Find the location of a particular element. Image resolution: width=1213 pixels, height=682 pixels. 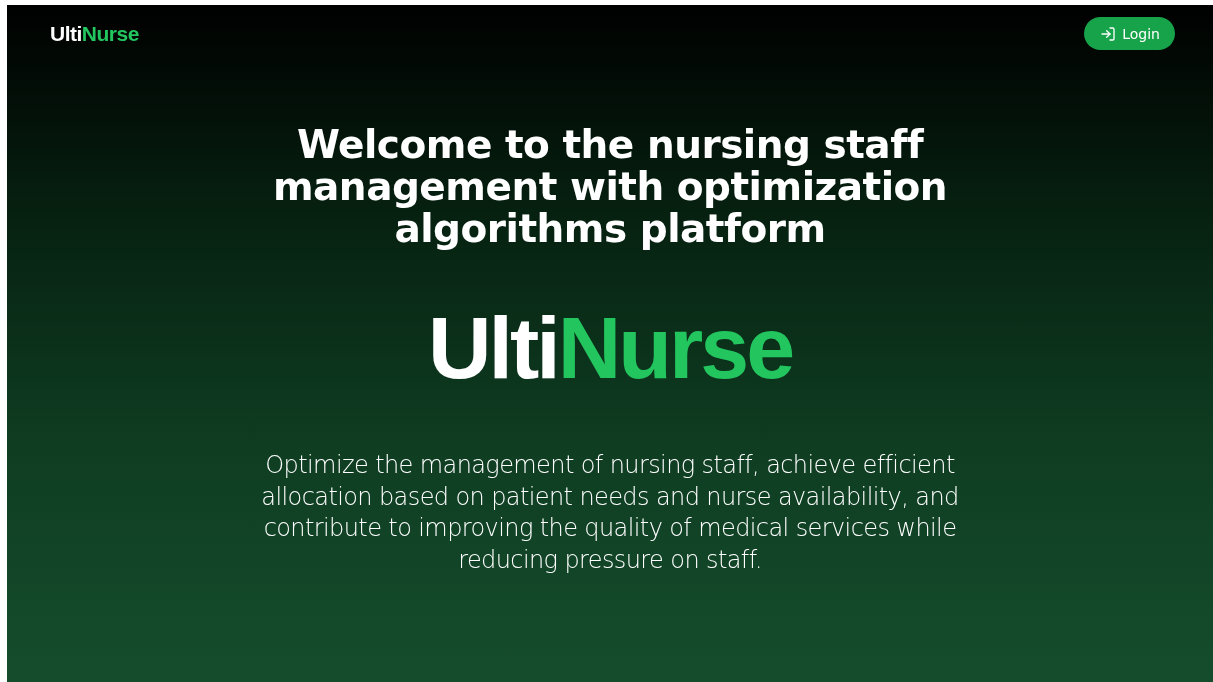

login-button: Login is located at coordinates (1129, 33).